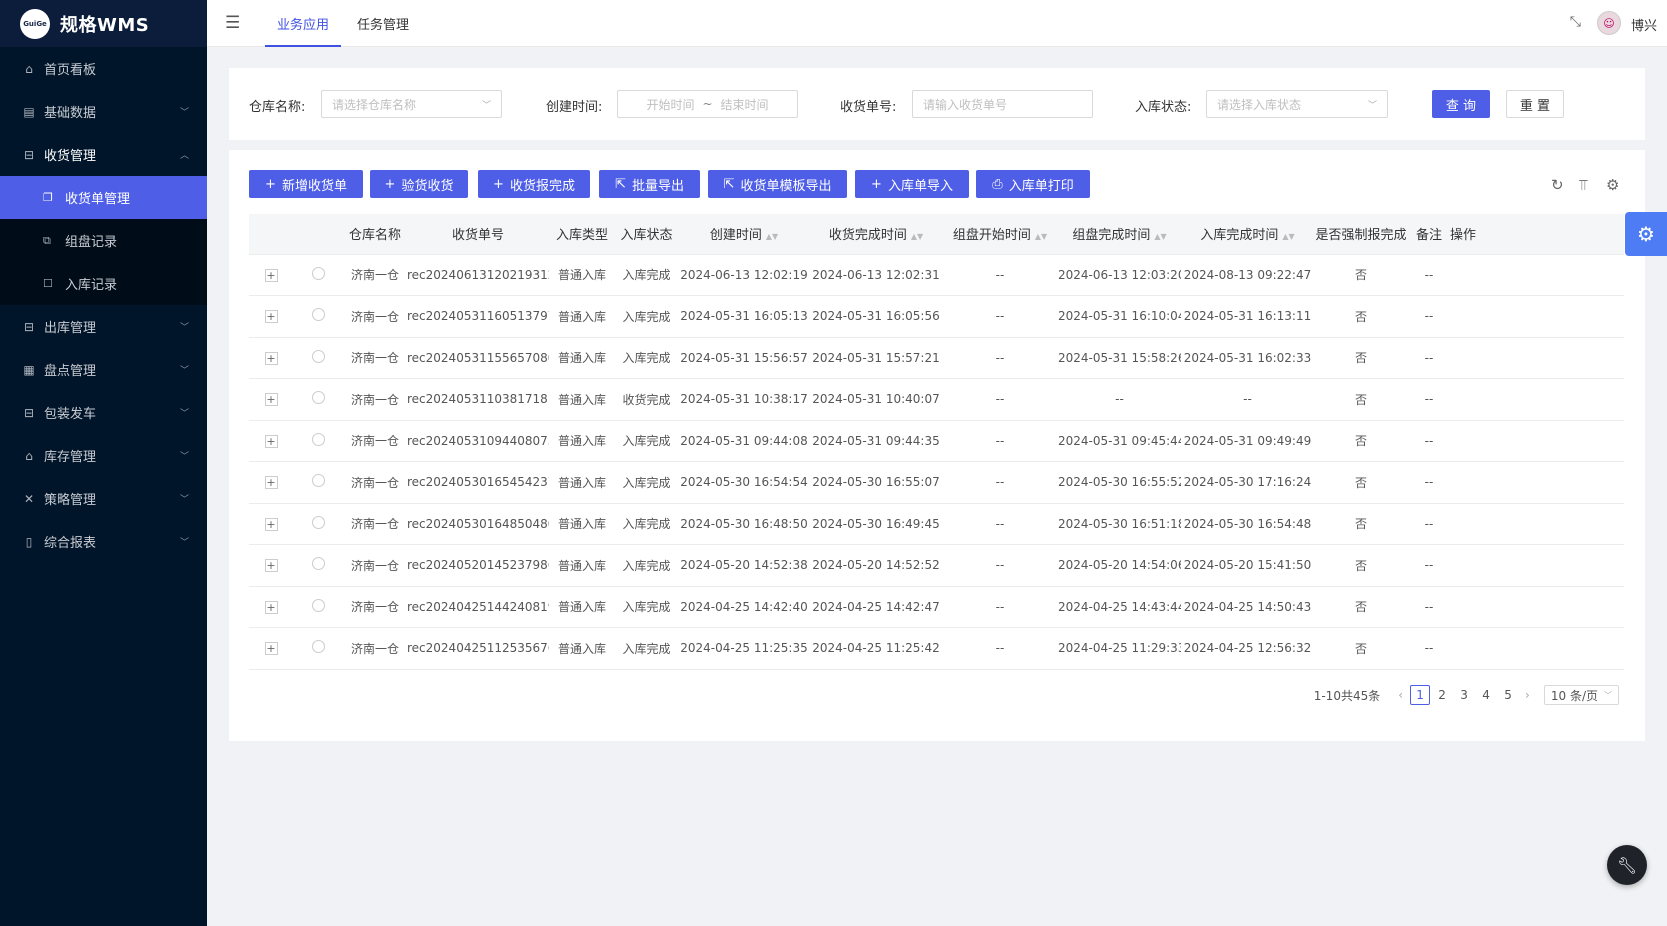 The height and width of the screenshot is (926, 1667). Describe the element at coordinates (1646, 234) in the screenshot. I see `settings-drawer-button: ⚙` at that location.